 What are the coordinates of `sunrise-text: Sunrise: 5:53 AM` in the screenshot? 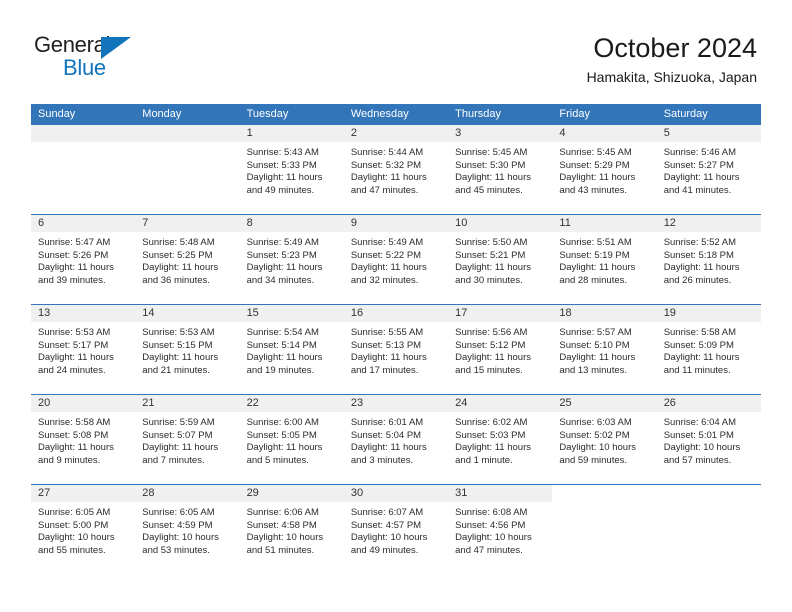 It's located at (74, 332).